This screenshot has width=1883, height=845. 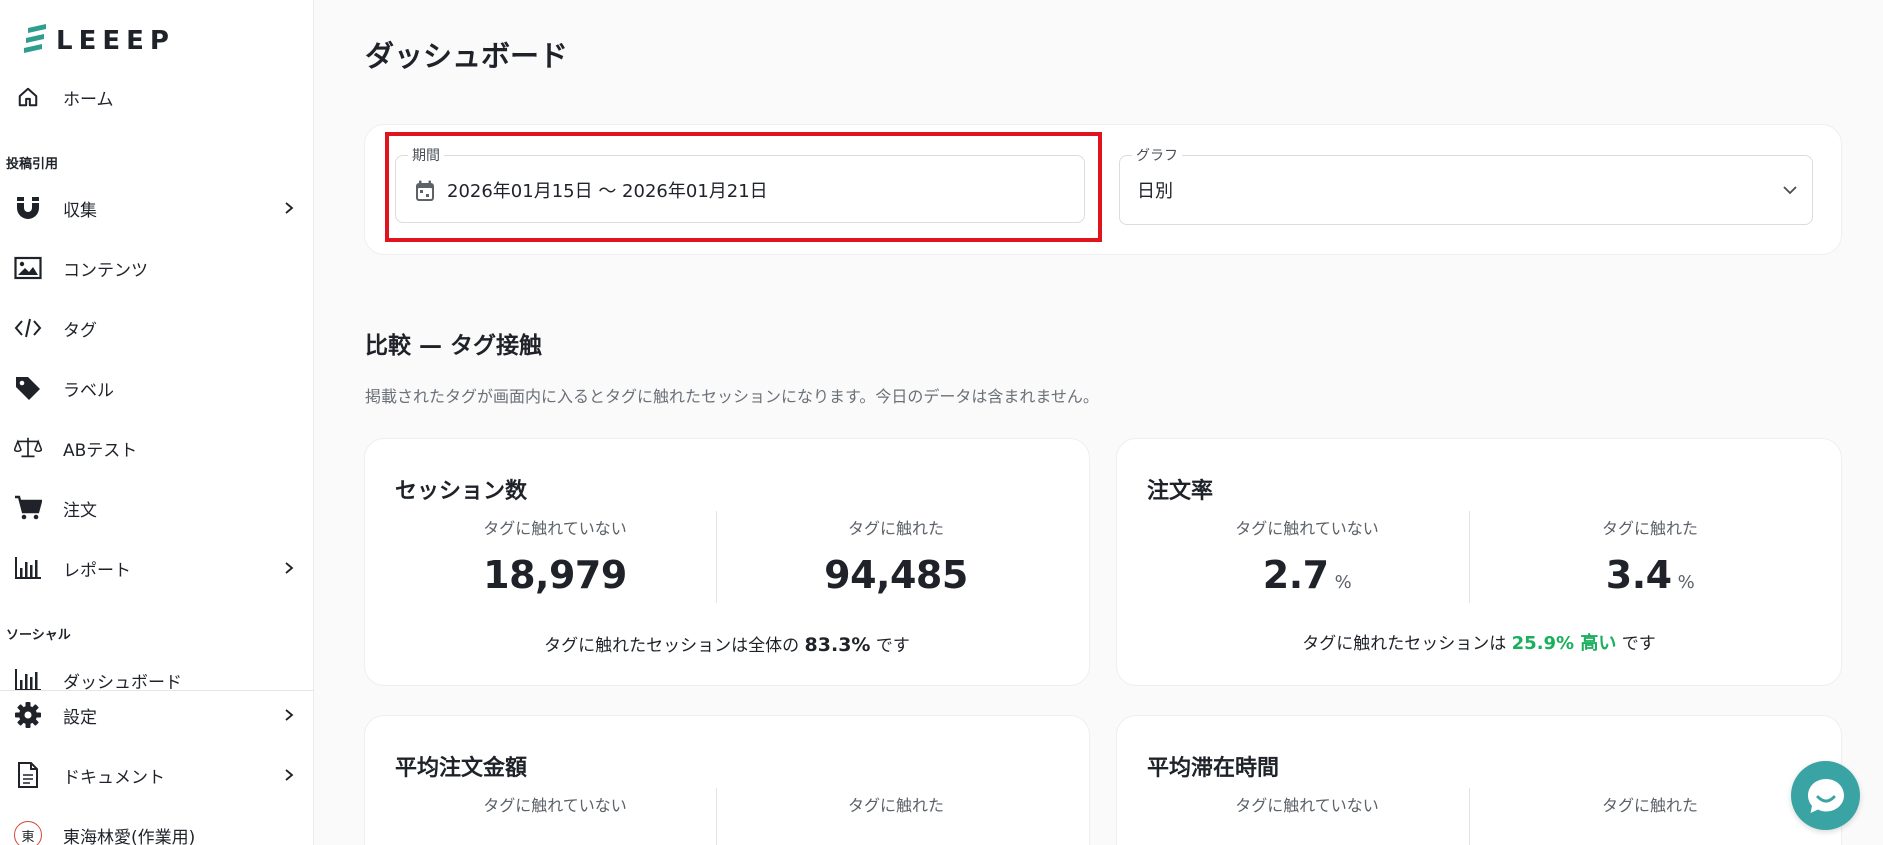 I want to click on summary-prefix: タグに触れたセッションは全体の, so click(x=672, y=646).